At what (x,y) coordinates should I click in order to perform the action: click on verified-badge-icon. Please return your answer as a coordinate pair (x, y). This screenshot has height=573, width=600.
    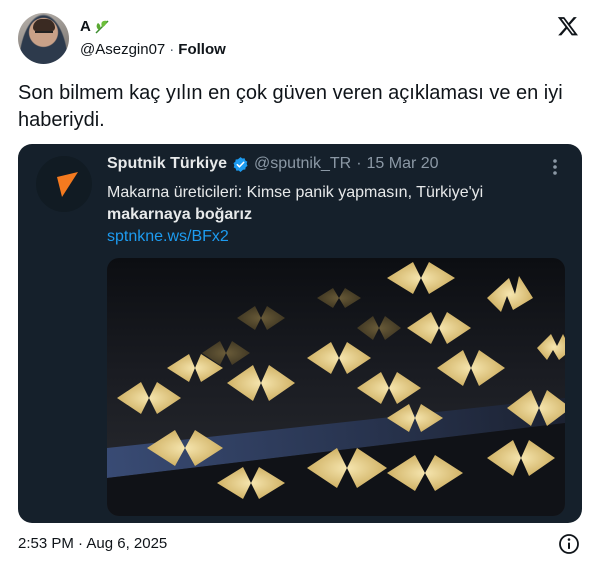
    Looking at the image, I should click on (240, 164).